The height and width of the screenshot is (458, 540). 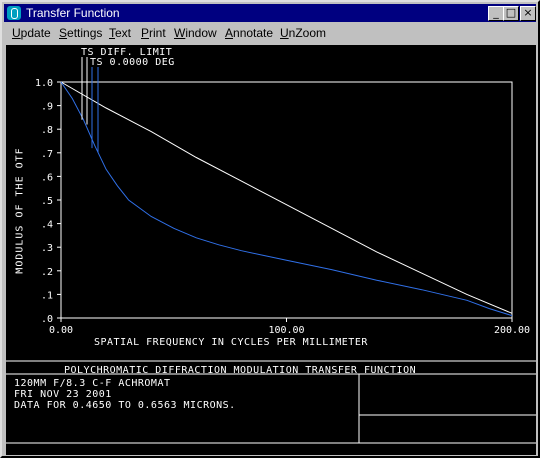 What do you see at coordinates (20, 210) in the screenshot?
I see `y-axis-title: MODULUS OF THE OTF` at bounding box center [20, 210].